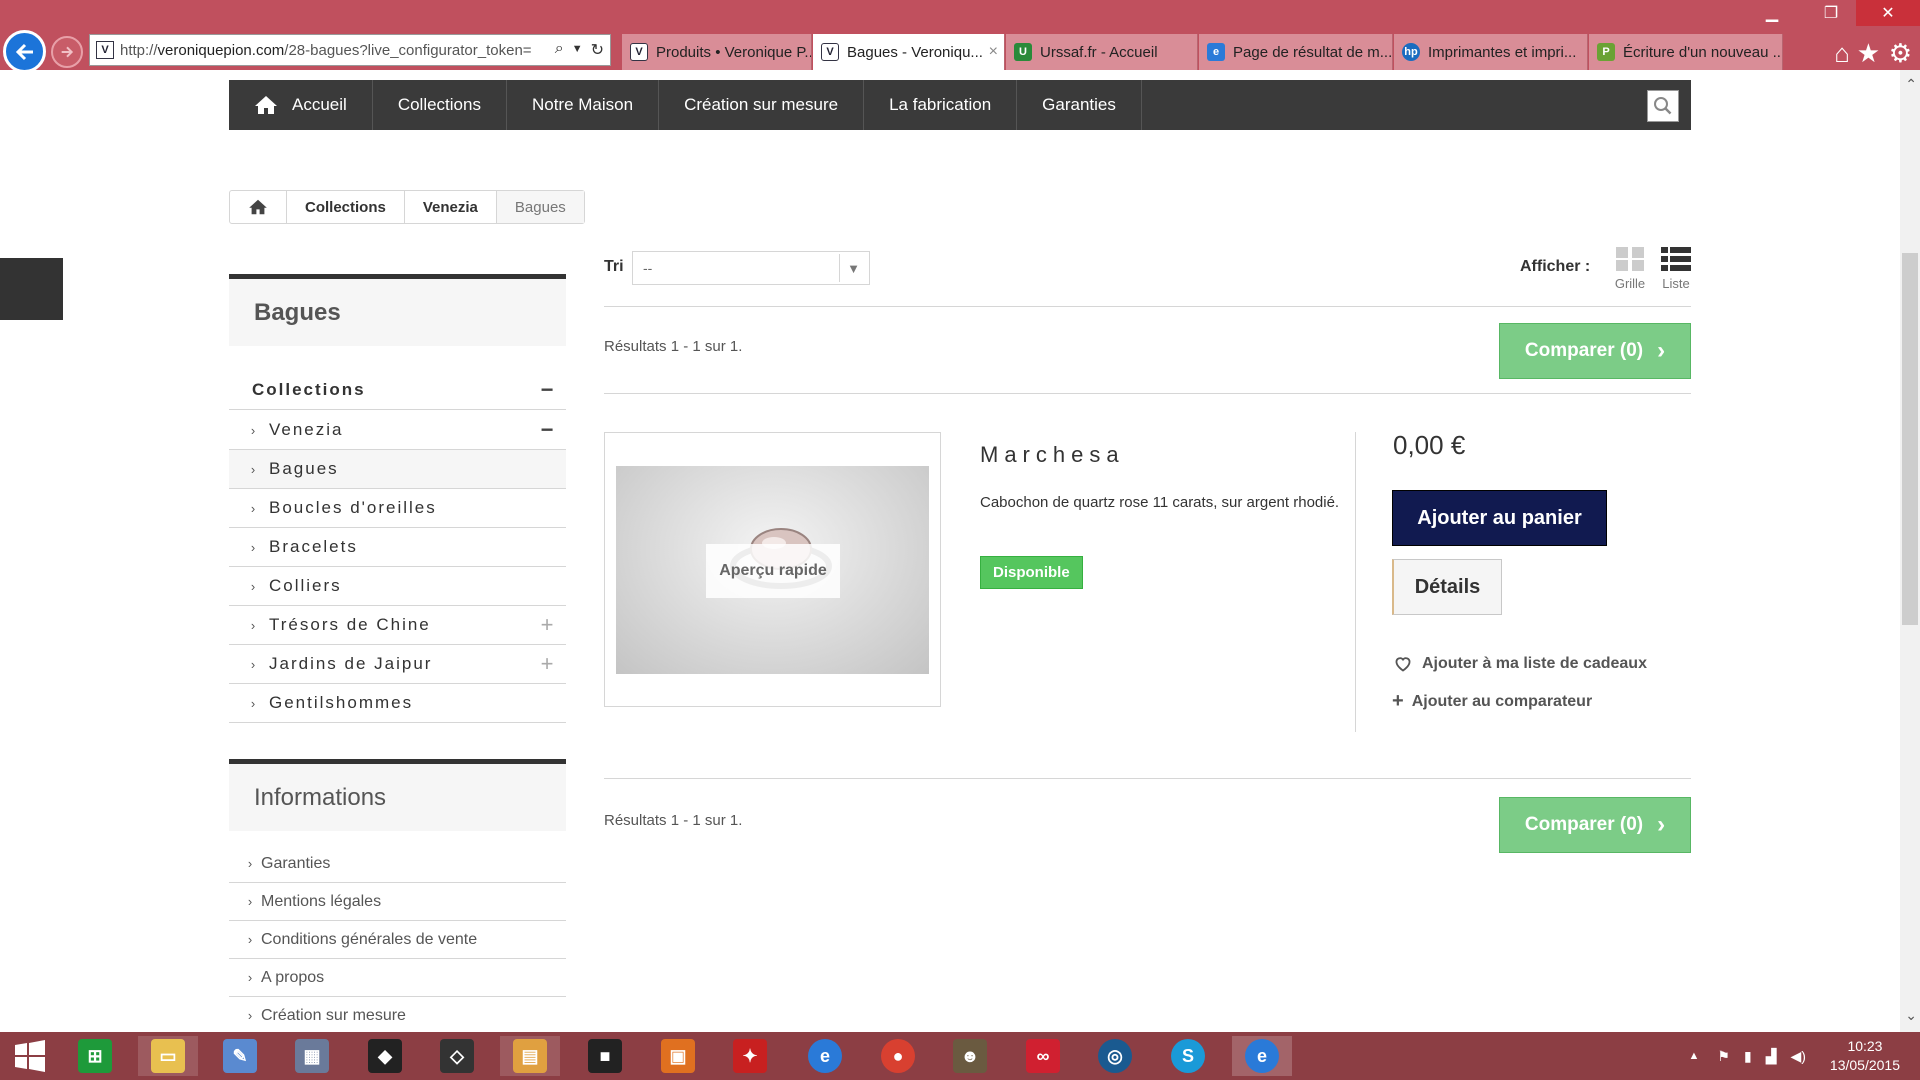  What do you see at coordinates (397, 664) in the screenshot?
I see `category-jardins-de-jaipur: › Jardins de Jaipur +` at bounding box center [397, 664].